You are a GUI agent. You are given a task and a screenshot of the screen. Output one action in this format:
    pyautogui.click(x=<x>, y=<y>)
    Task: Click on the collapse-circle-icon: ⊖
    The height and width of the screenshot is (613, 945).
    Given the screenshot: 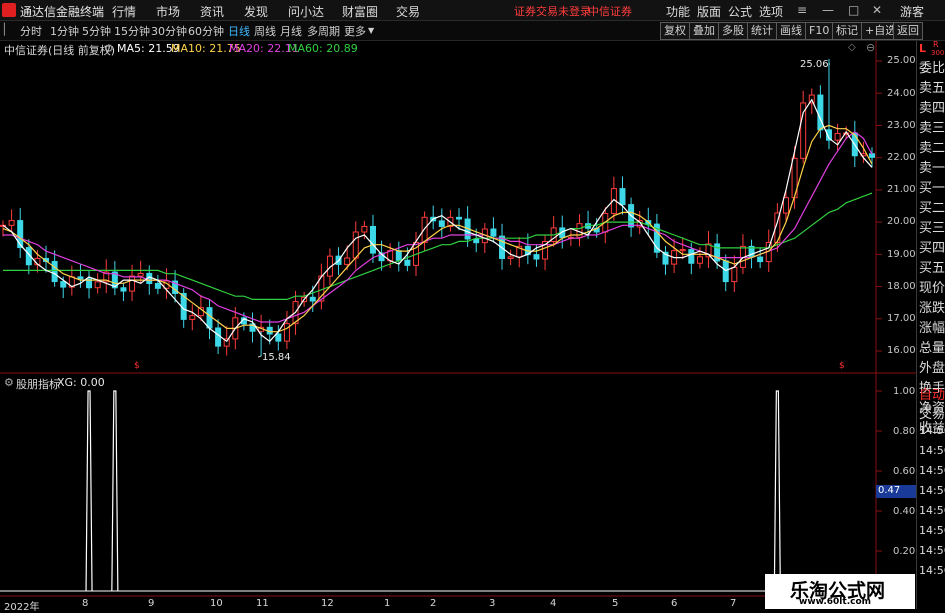 What is the action you would take?
    pyautogui.click(x=870, y=47)
    